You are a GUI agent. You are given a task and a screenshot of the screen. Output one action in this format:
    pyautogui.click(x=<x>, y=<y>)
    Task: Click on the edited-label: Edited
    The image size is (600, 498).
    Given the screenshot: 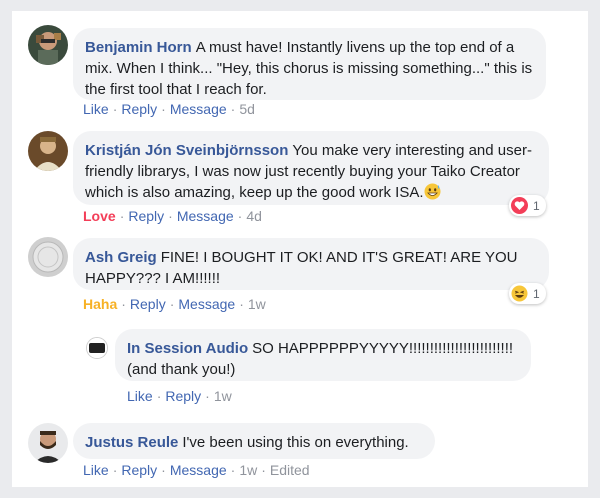 What is the action you would take?
    pyautogui.click(x=290, y=470)
    